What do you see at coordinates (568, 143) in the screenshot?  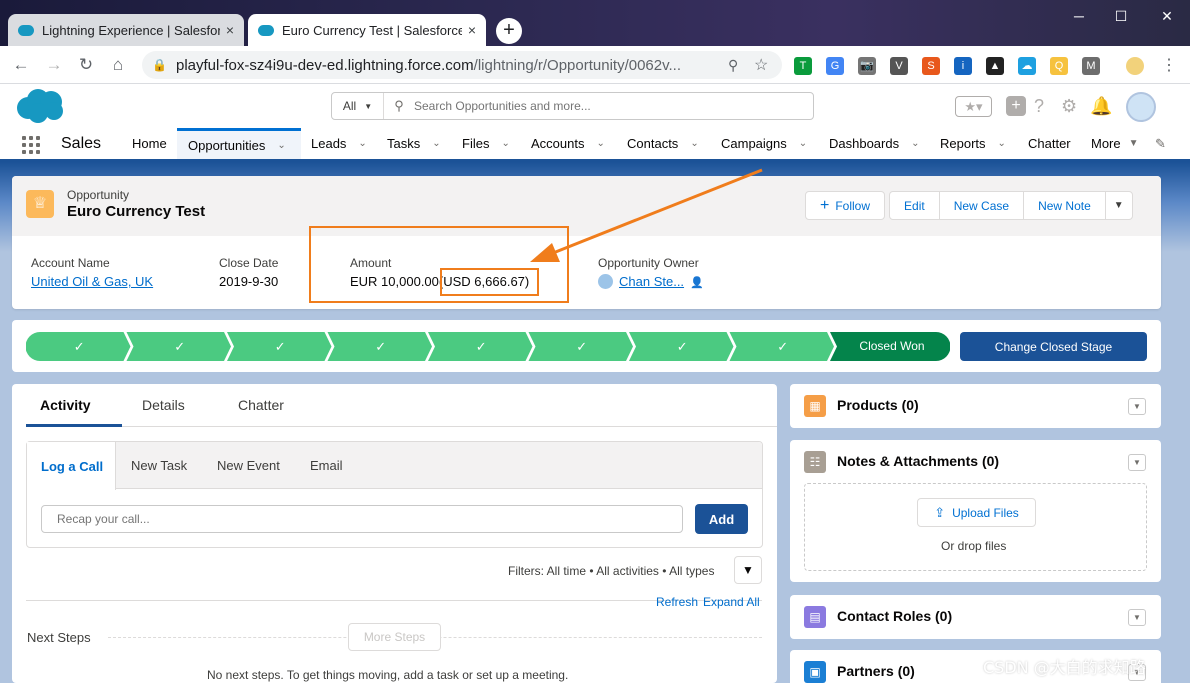 I see `nav-item-accounts: Accounts ⌄` at bounding box center [568, 143].